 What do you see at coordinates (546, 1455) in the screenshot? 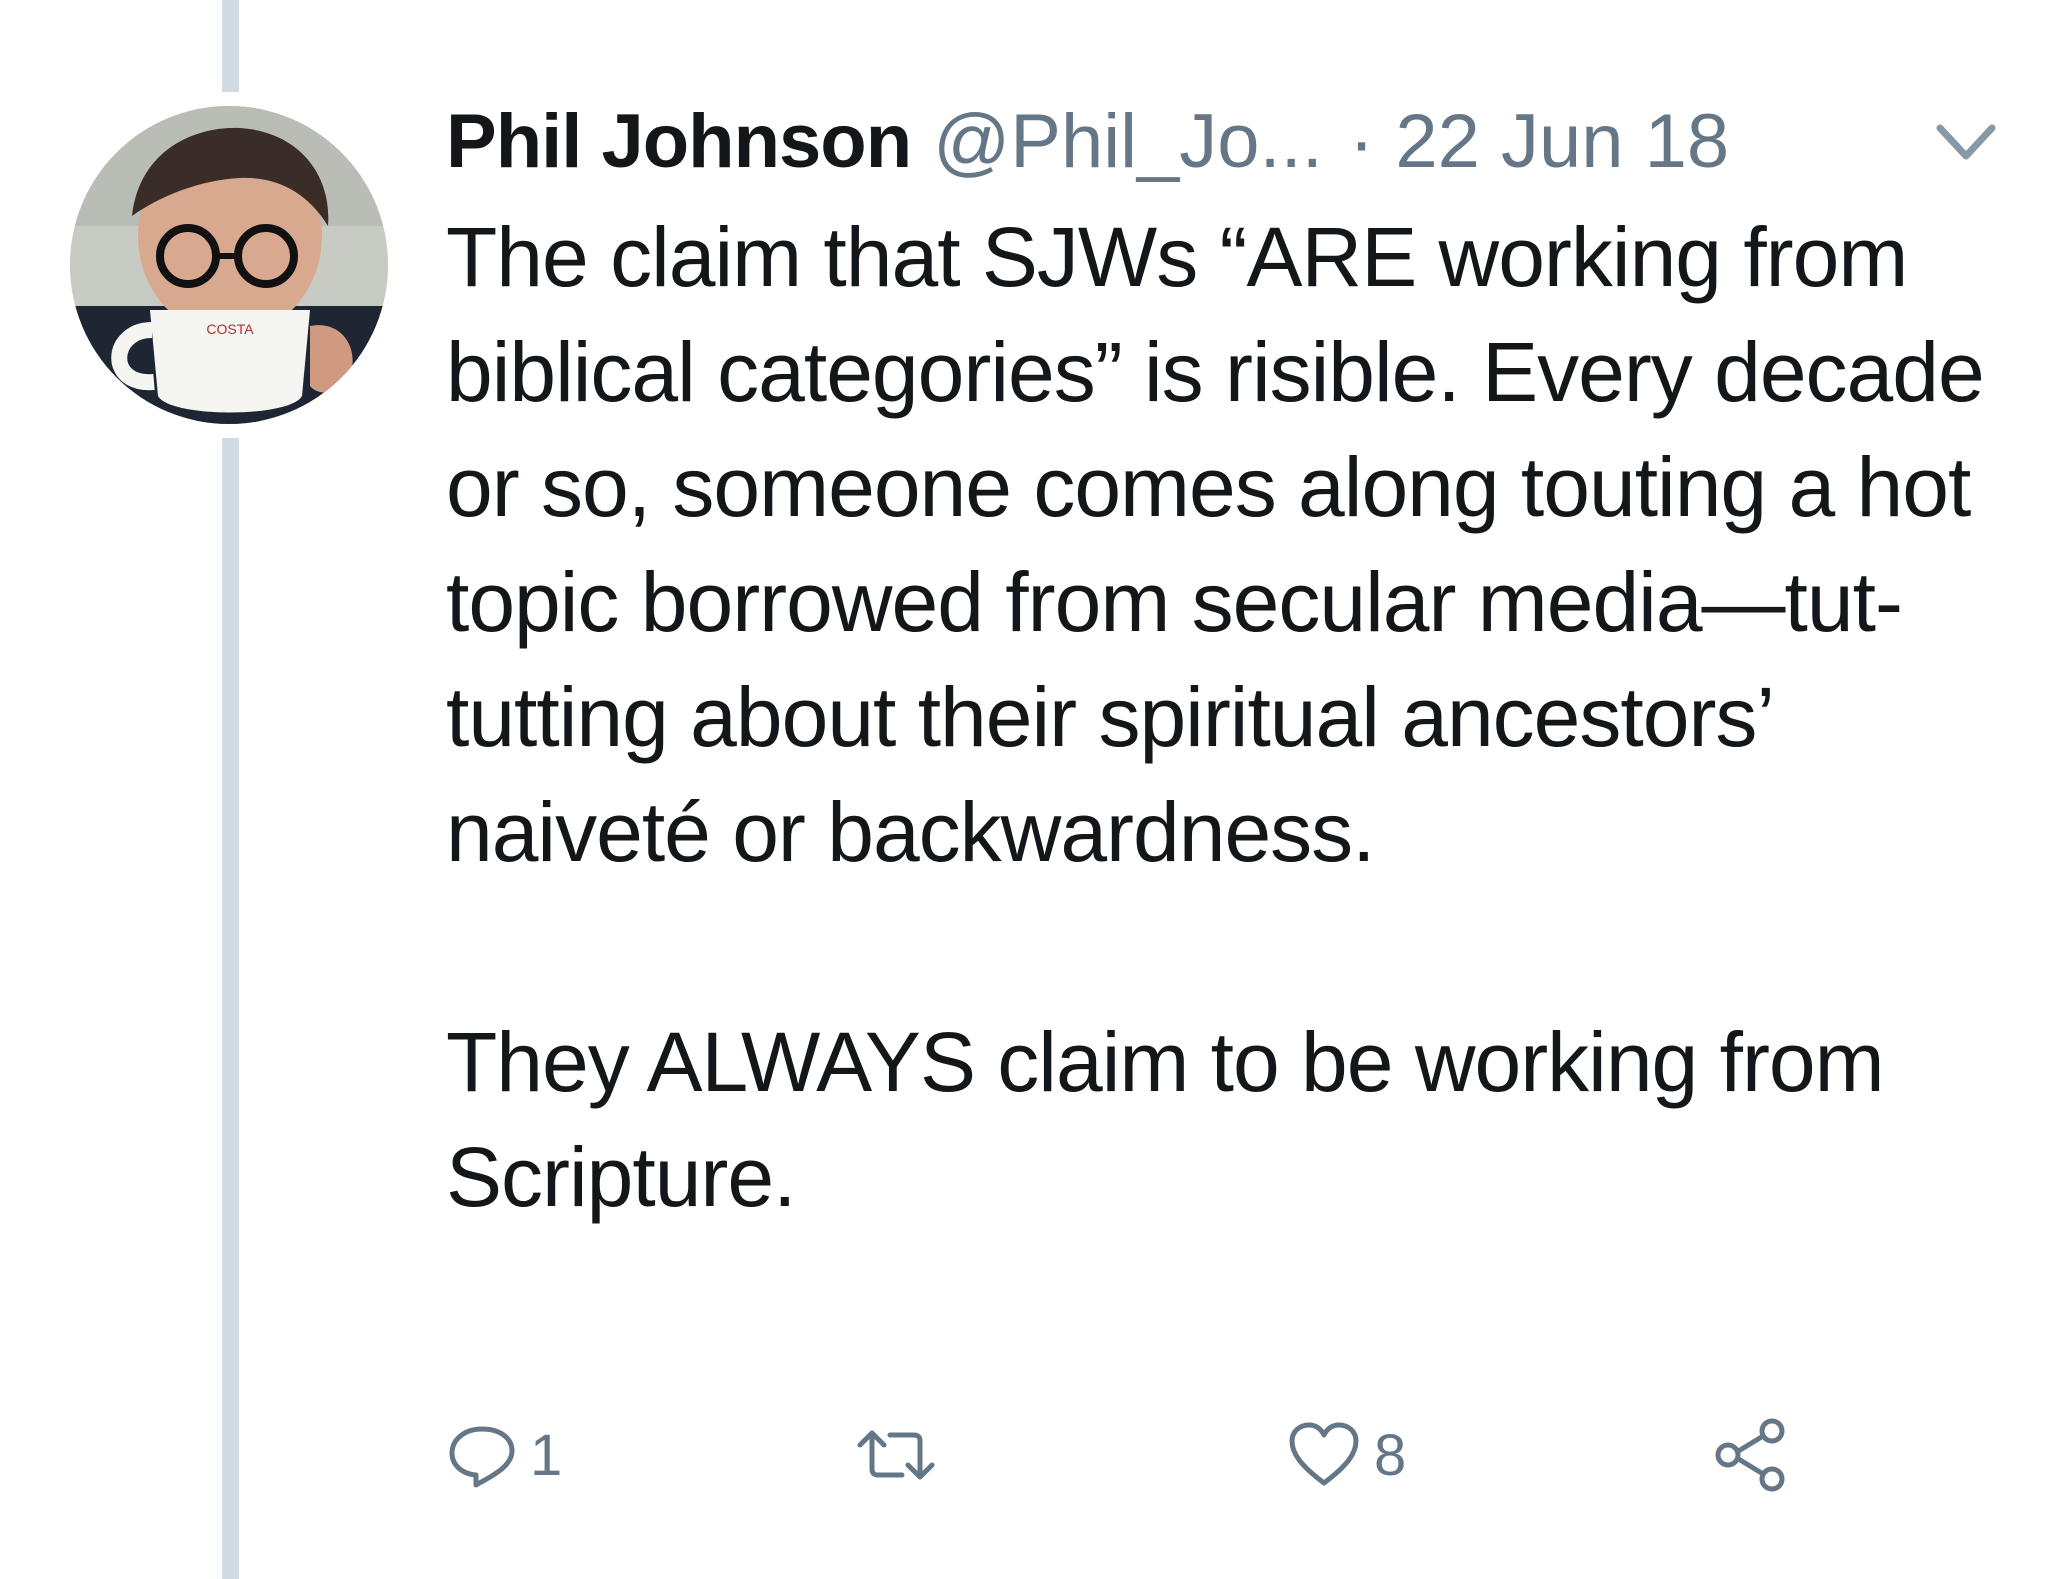
I see `reply-count: 1` at bounding box center [546, 1455].